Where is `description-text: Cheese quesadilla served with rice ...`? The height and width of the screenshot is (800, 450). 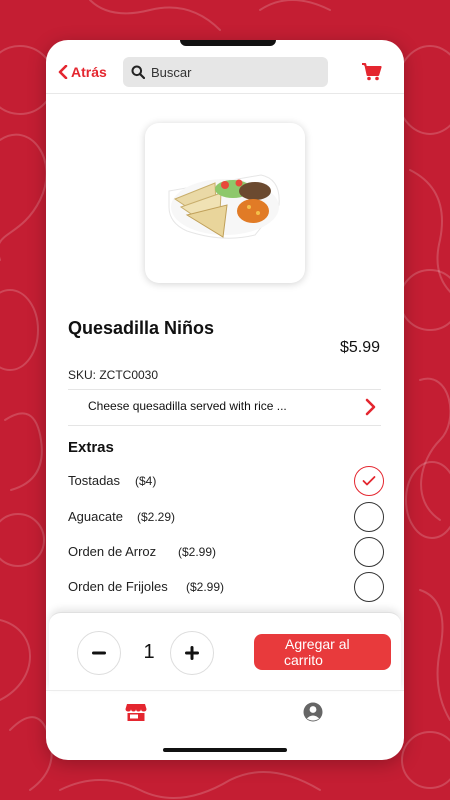
description-text: Cheese quesadilla served with rice ... is located at coordinates (187, 406).